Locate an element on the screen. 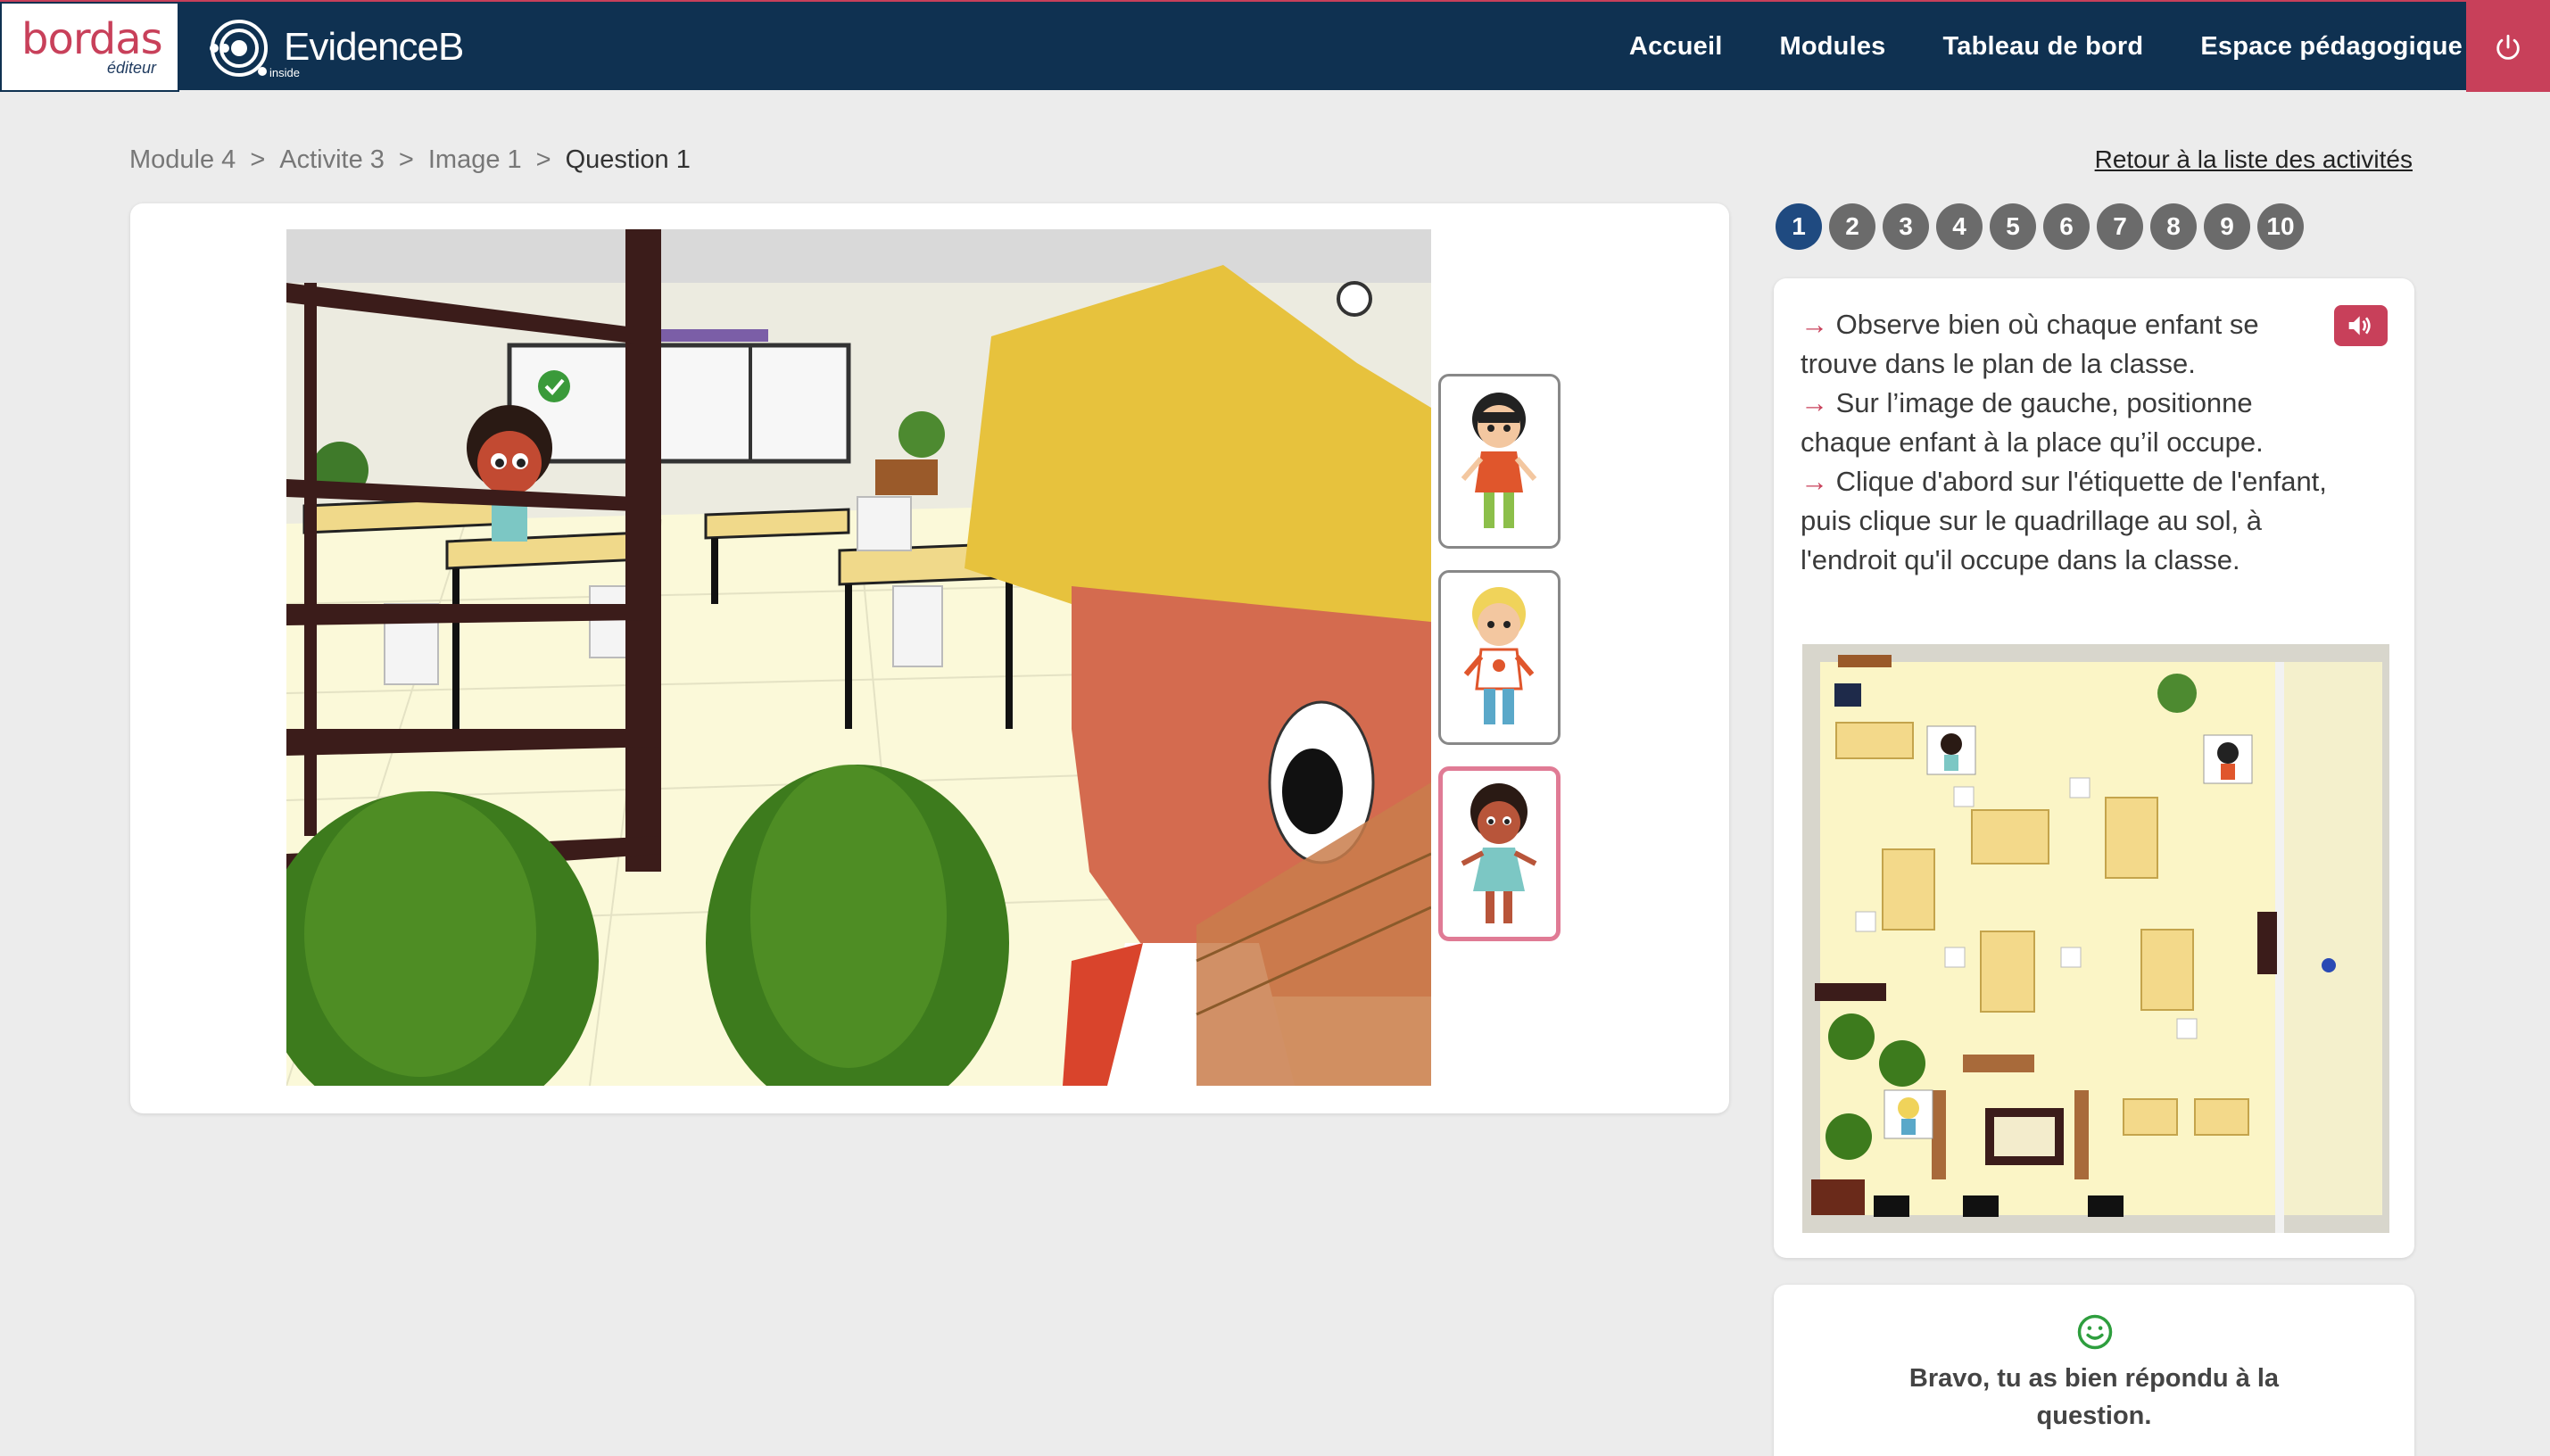 Image resolution: width=2550 pixels, height=1456 pixels. breadcrumb-question: Question 1 is located at coordinates (628, 160).